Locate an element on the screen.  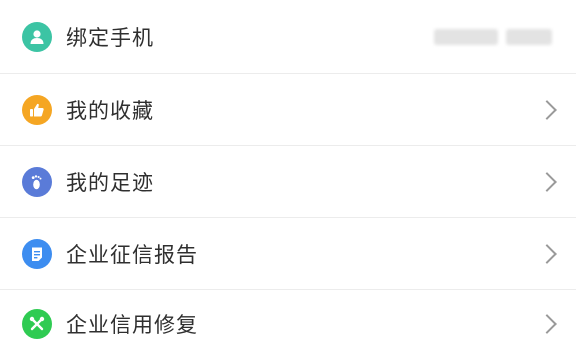
thumbs-up-icon is located at coordinates (37, 109).